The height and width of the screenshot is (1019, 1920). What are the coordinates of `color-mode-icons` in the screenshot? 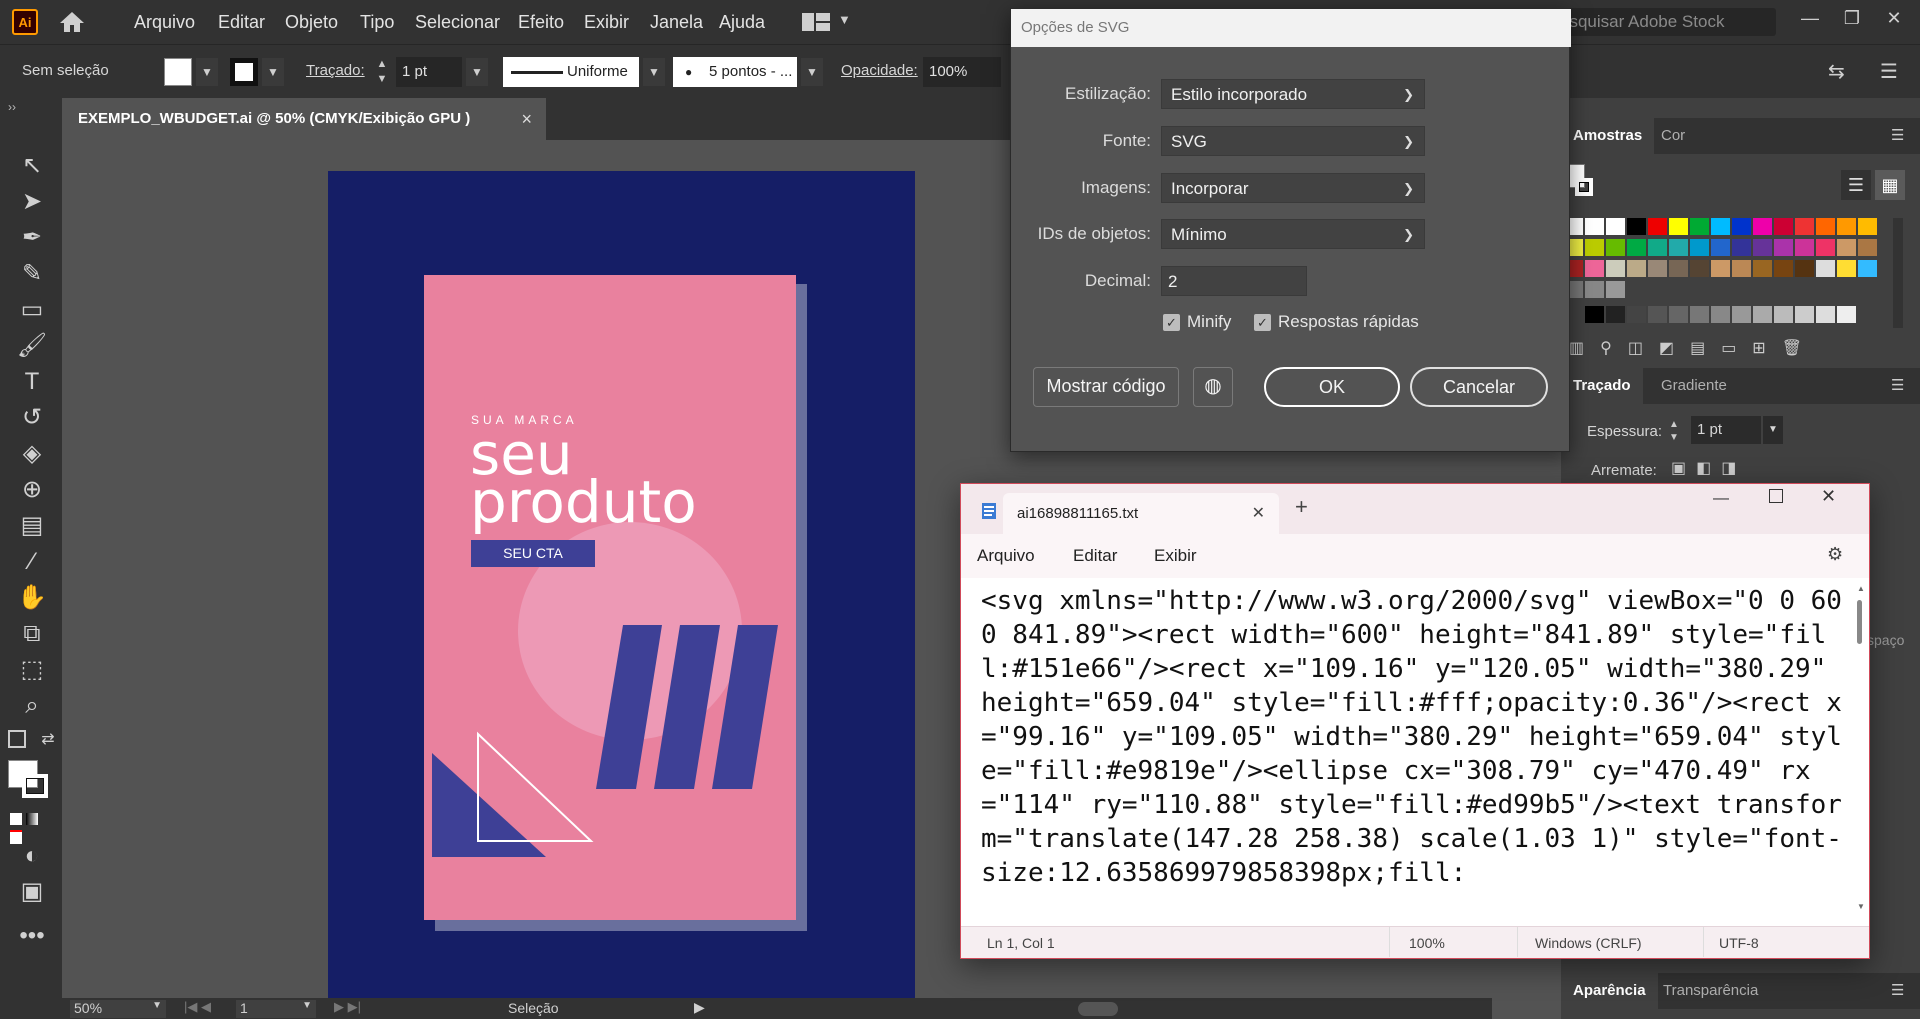 It's located at (32, 828).